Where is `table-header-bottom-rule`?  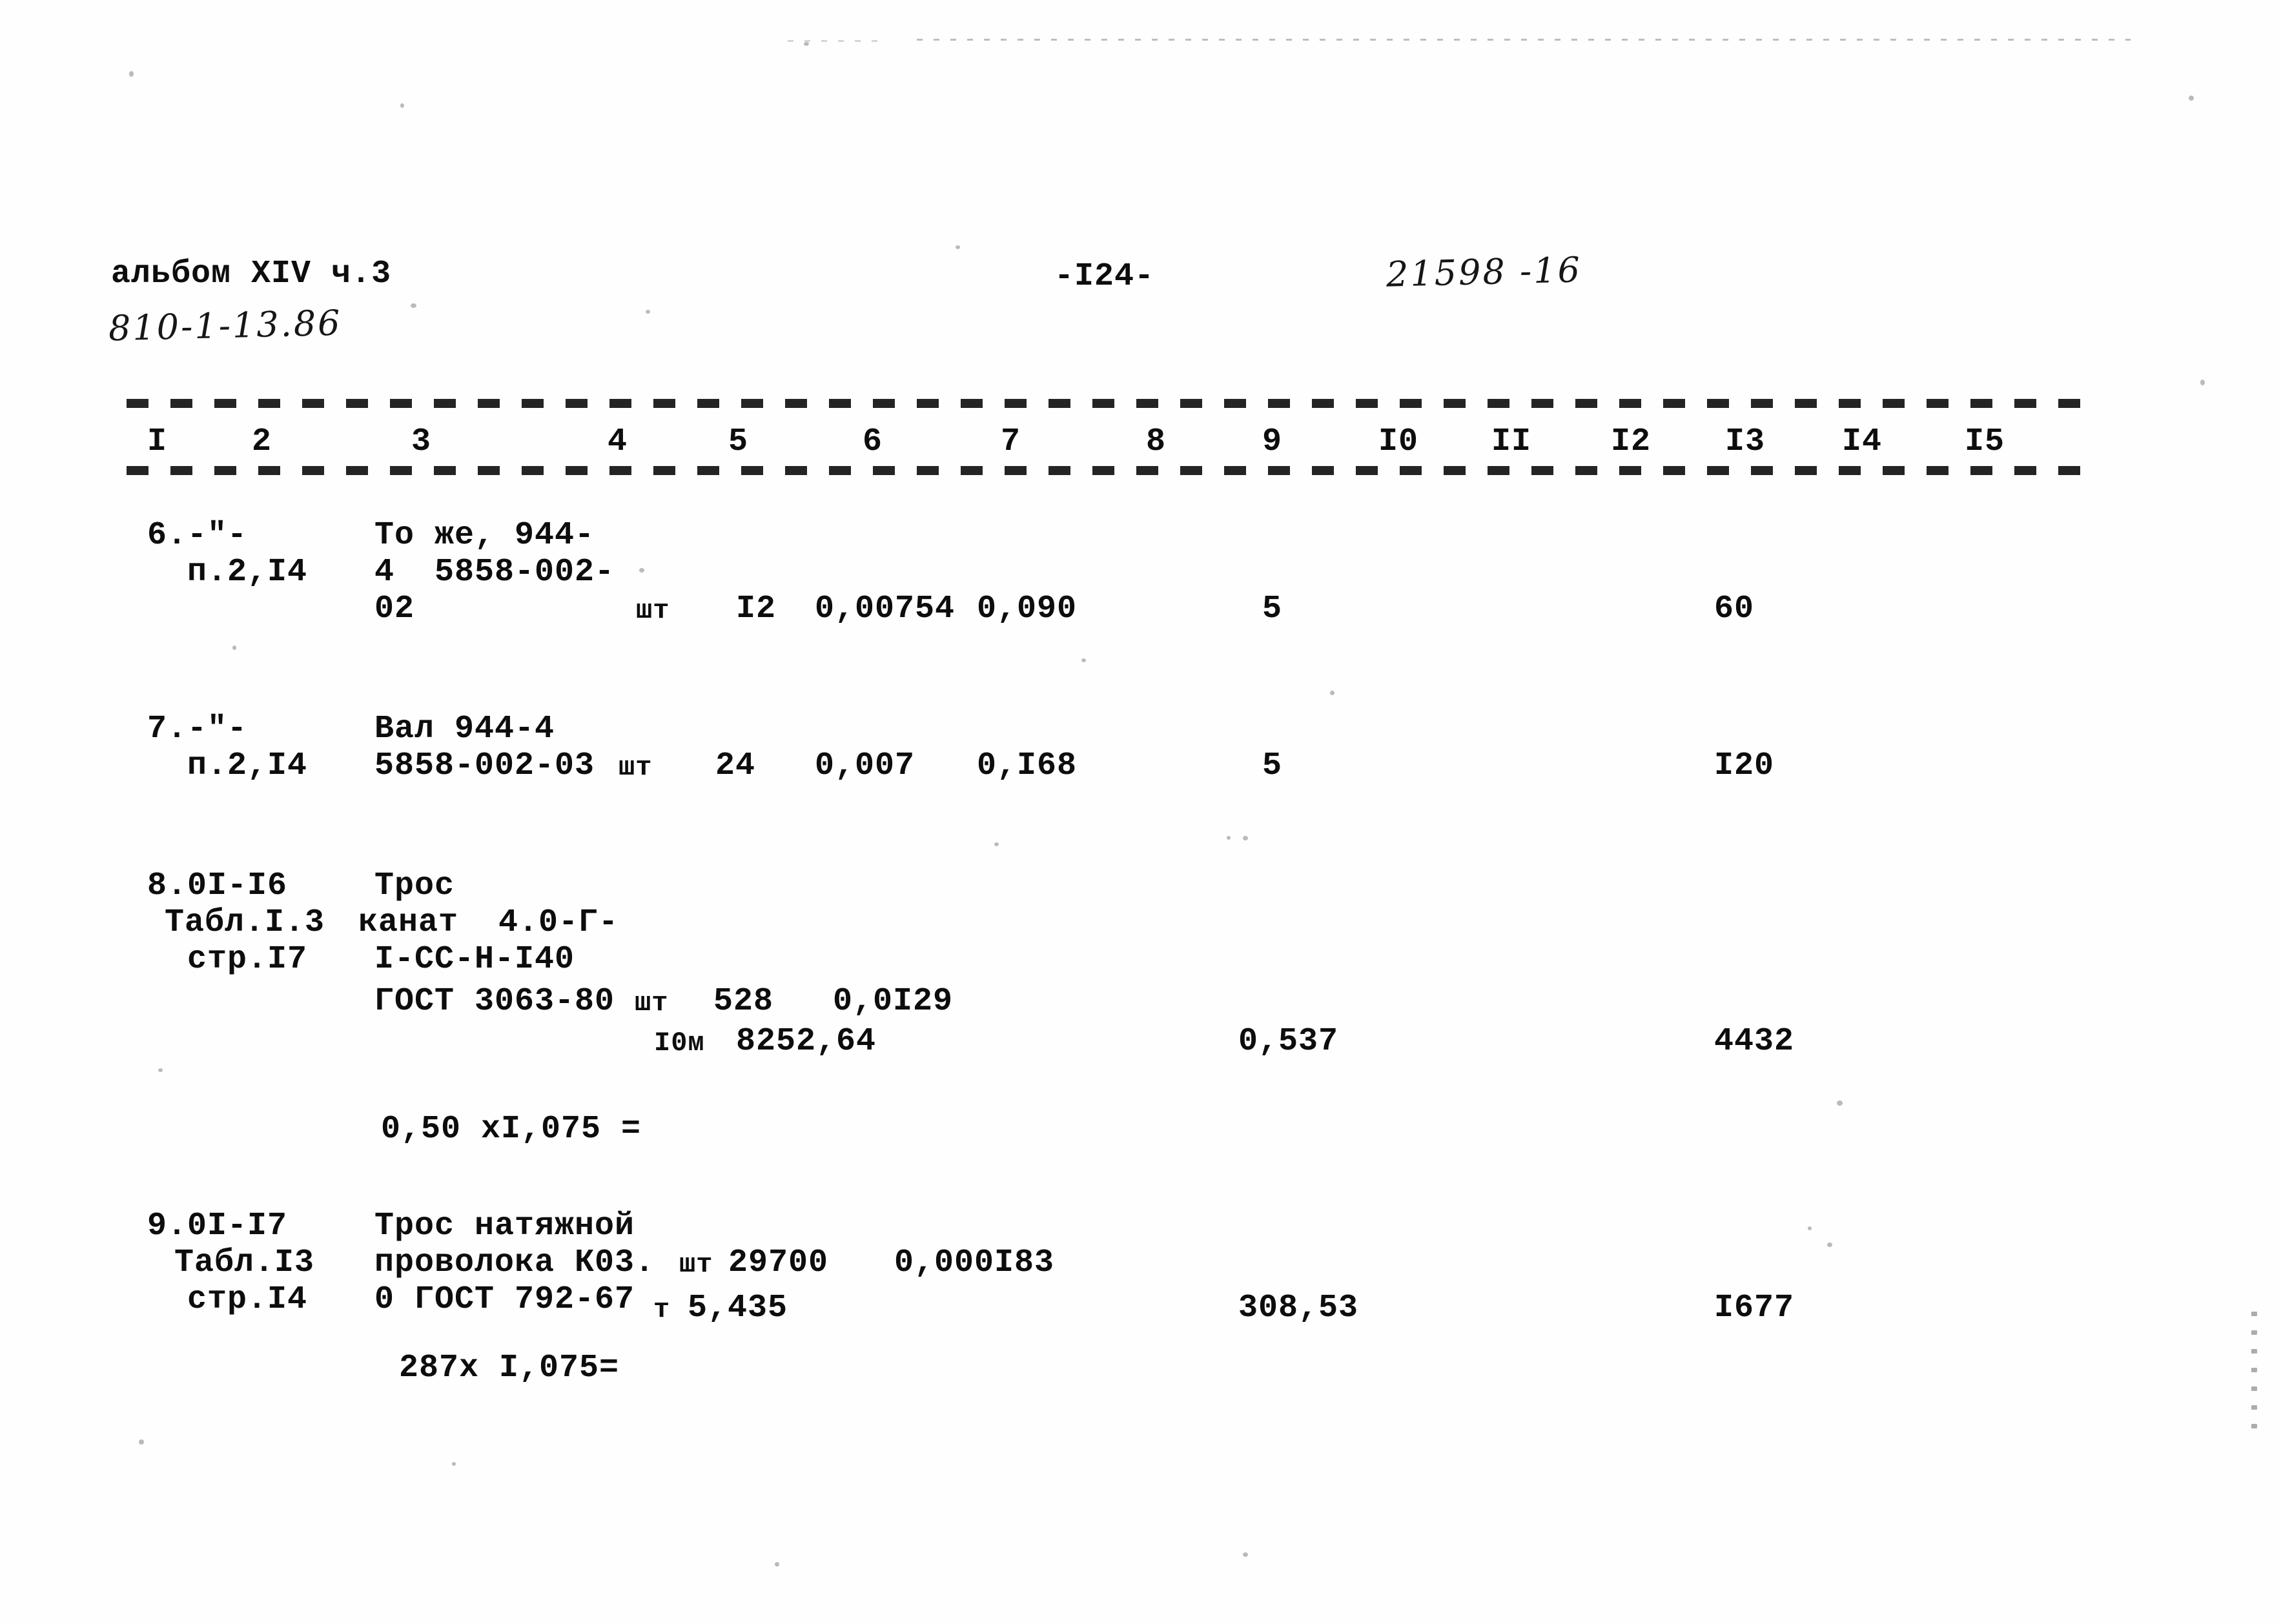
table-header-bottom-rule is located at coordinates (1106, 470).